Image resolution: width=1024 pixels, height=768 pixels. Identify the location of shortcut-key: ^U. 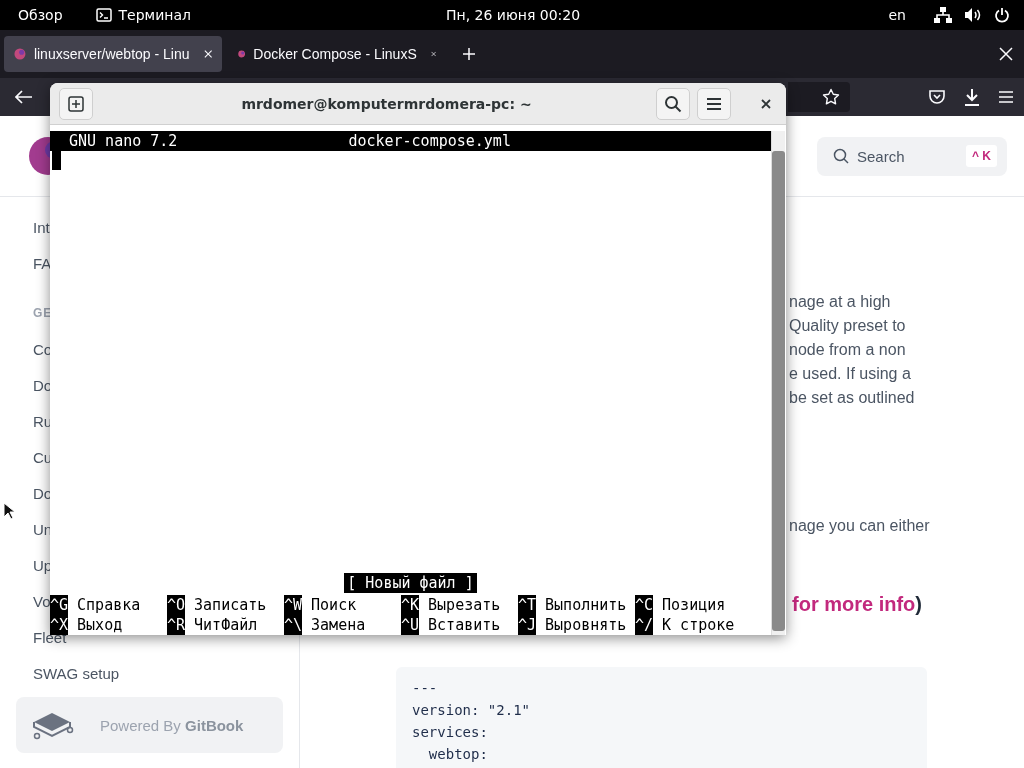
(410, 625).